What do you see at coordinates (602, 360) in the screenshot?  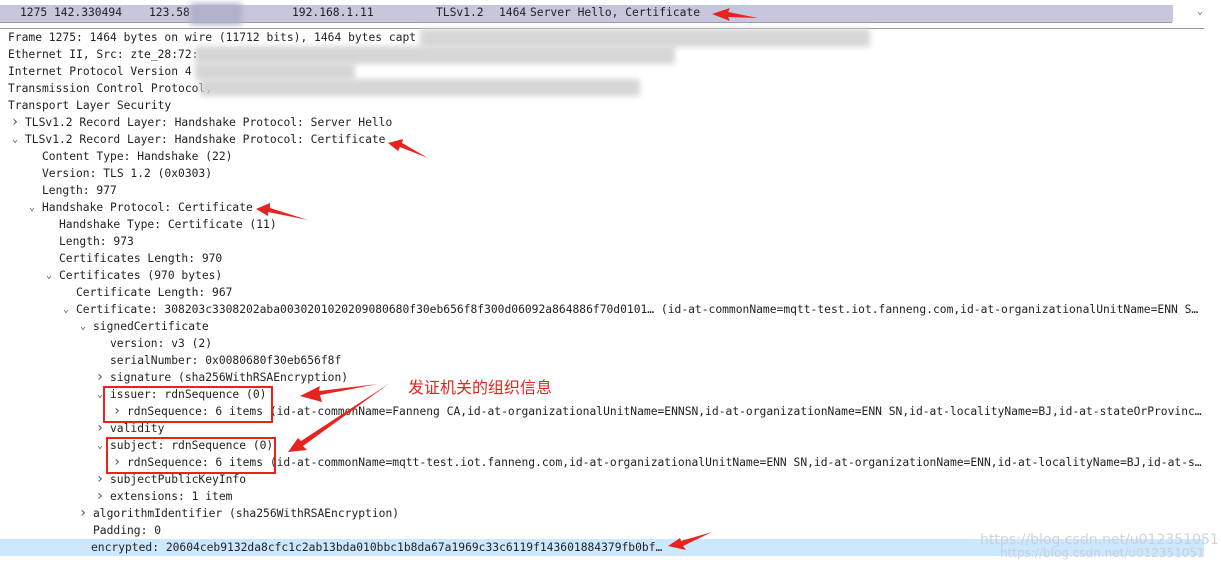 I see `tree-row: serialNumber: 0x0080680f30eb656f8f` at bounding box center [602, 360].